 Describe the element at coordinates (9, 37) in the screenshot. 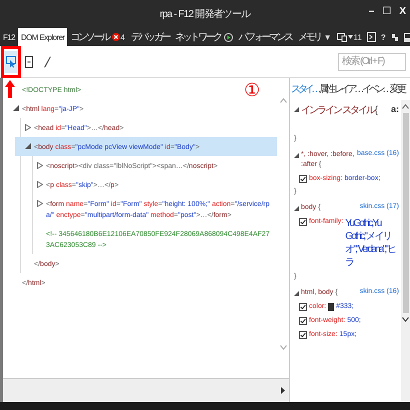

I see `tab: F12` at that location.